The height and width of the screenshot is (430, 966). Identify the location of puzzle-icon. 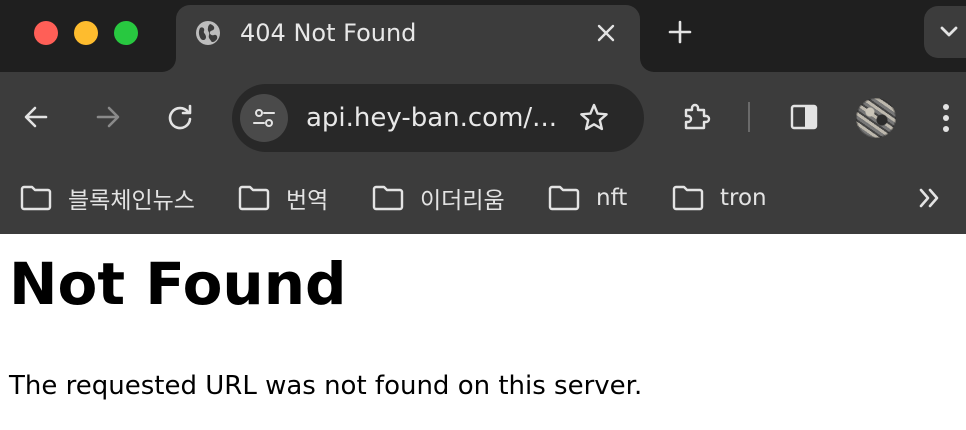
(696, 117).